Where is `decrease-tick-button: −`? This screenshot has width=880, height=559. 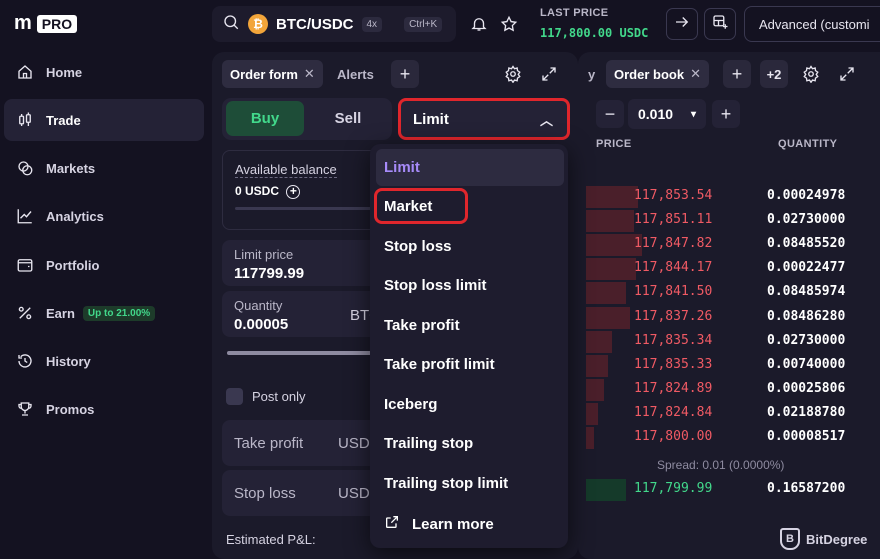
decrease-tick-button: − is located at coordinates (610, 114).